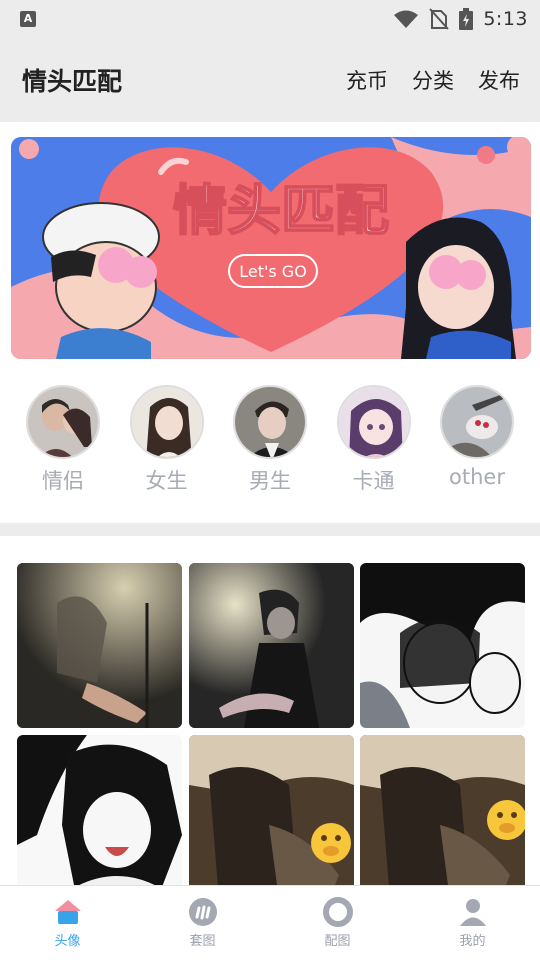  Describe the element at coordinates (373, 481) in the screenshot. I see `category-label: 卡通` at that location.